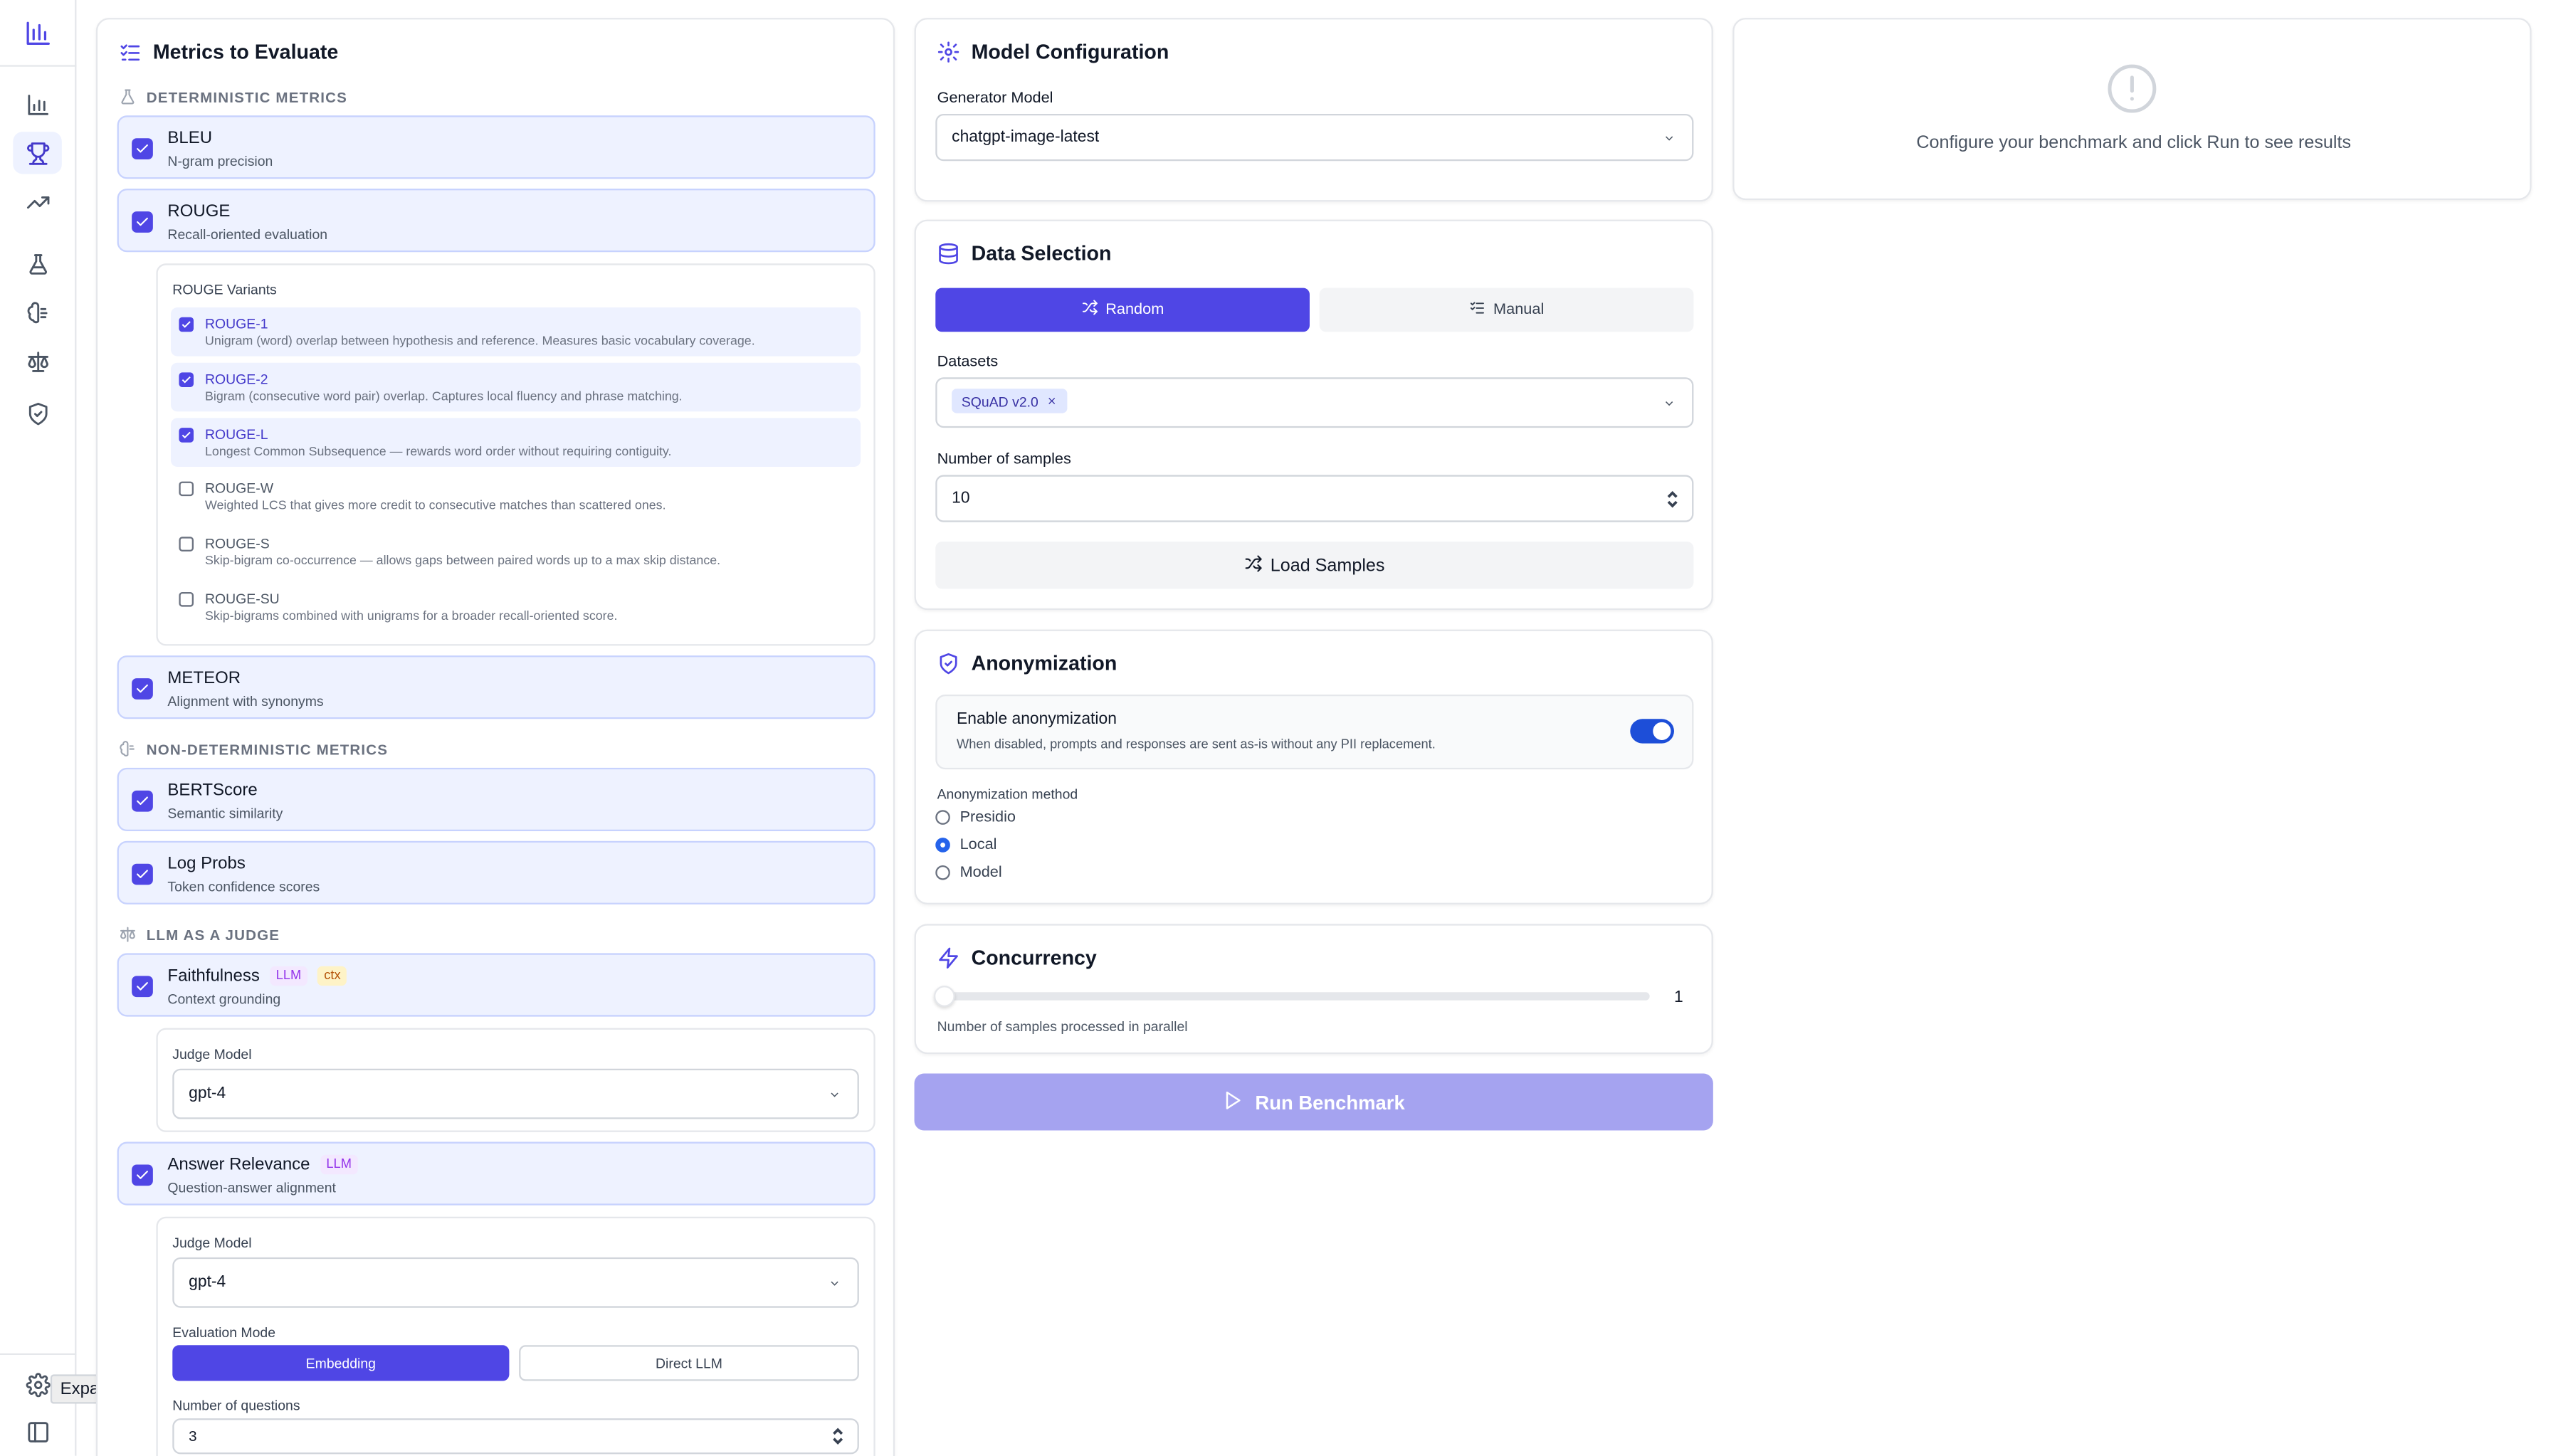 The height and width of the screenshot is (1456, 2551). Describe the element at coordinates (39, 1354) in the screenshot. I see `sidebar-divider` at that location.